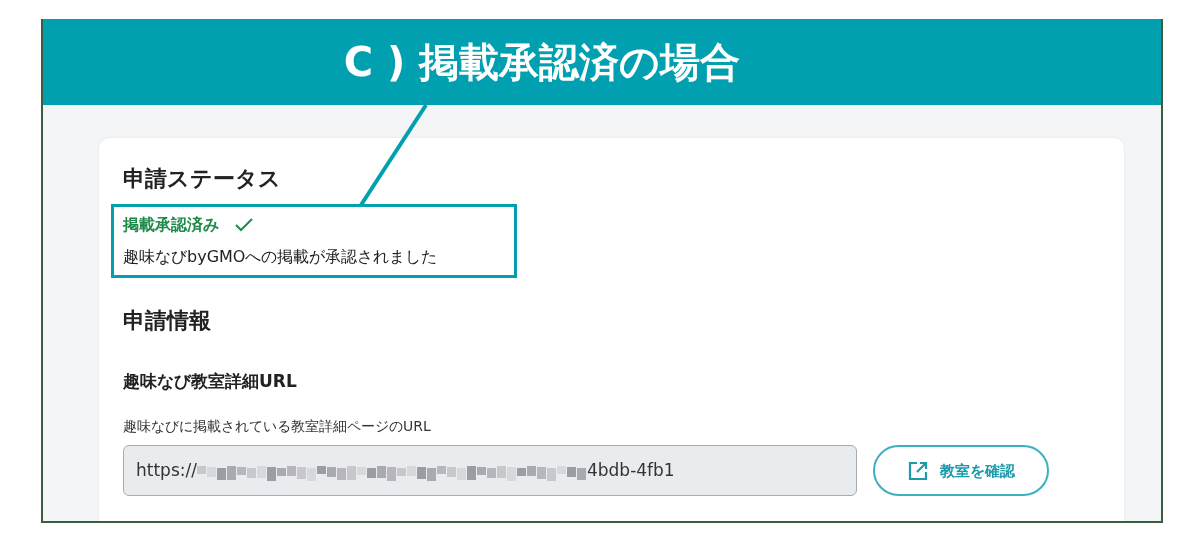 This screenshot has height=556, width=1200. I want to click on external-link-icon, so click(917, 470).